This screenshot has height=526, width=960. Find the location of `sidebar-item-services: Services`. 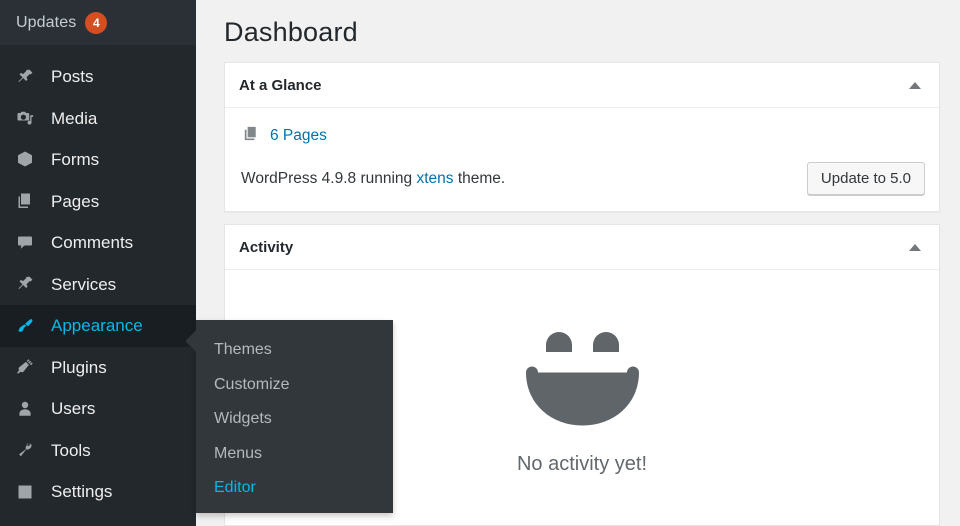

sidebar-item-services: Services is located at coordinates (98, 285).